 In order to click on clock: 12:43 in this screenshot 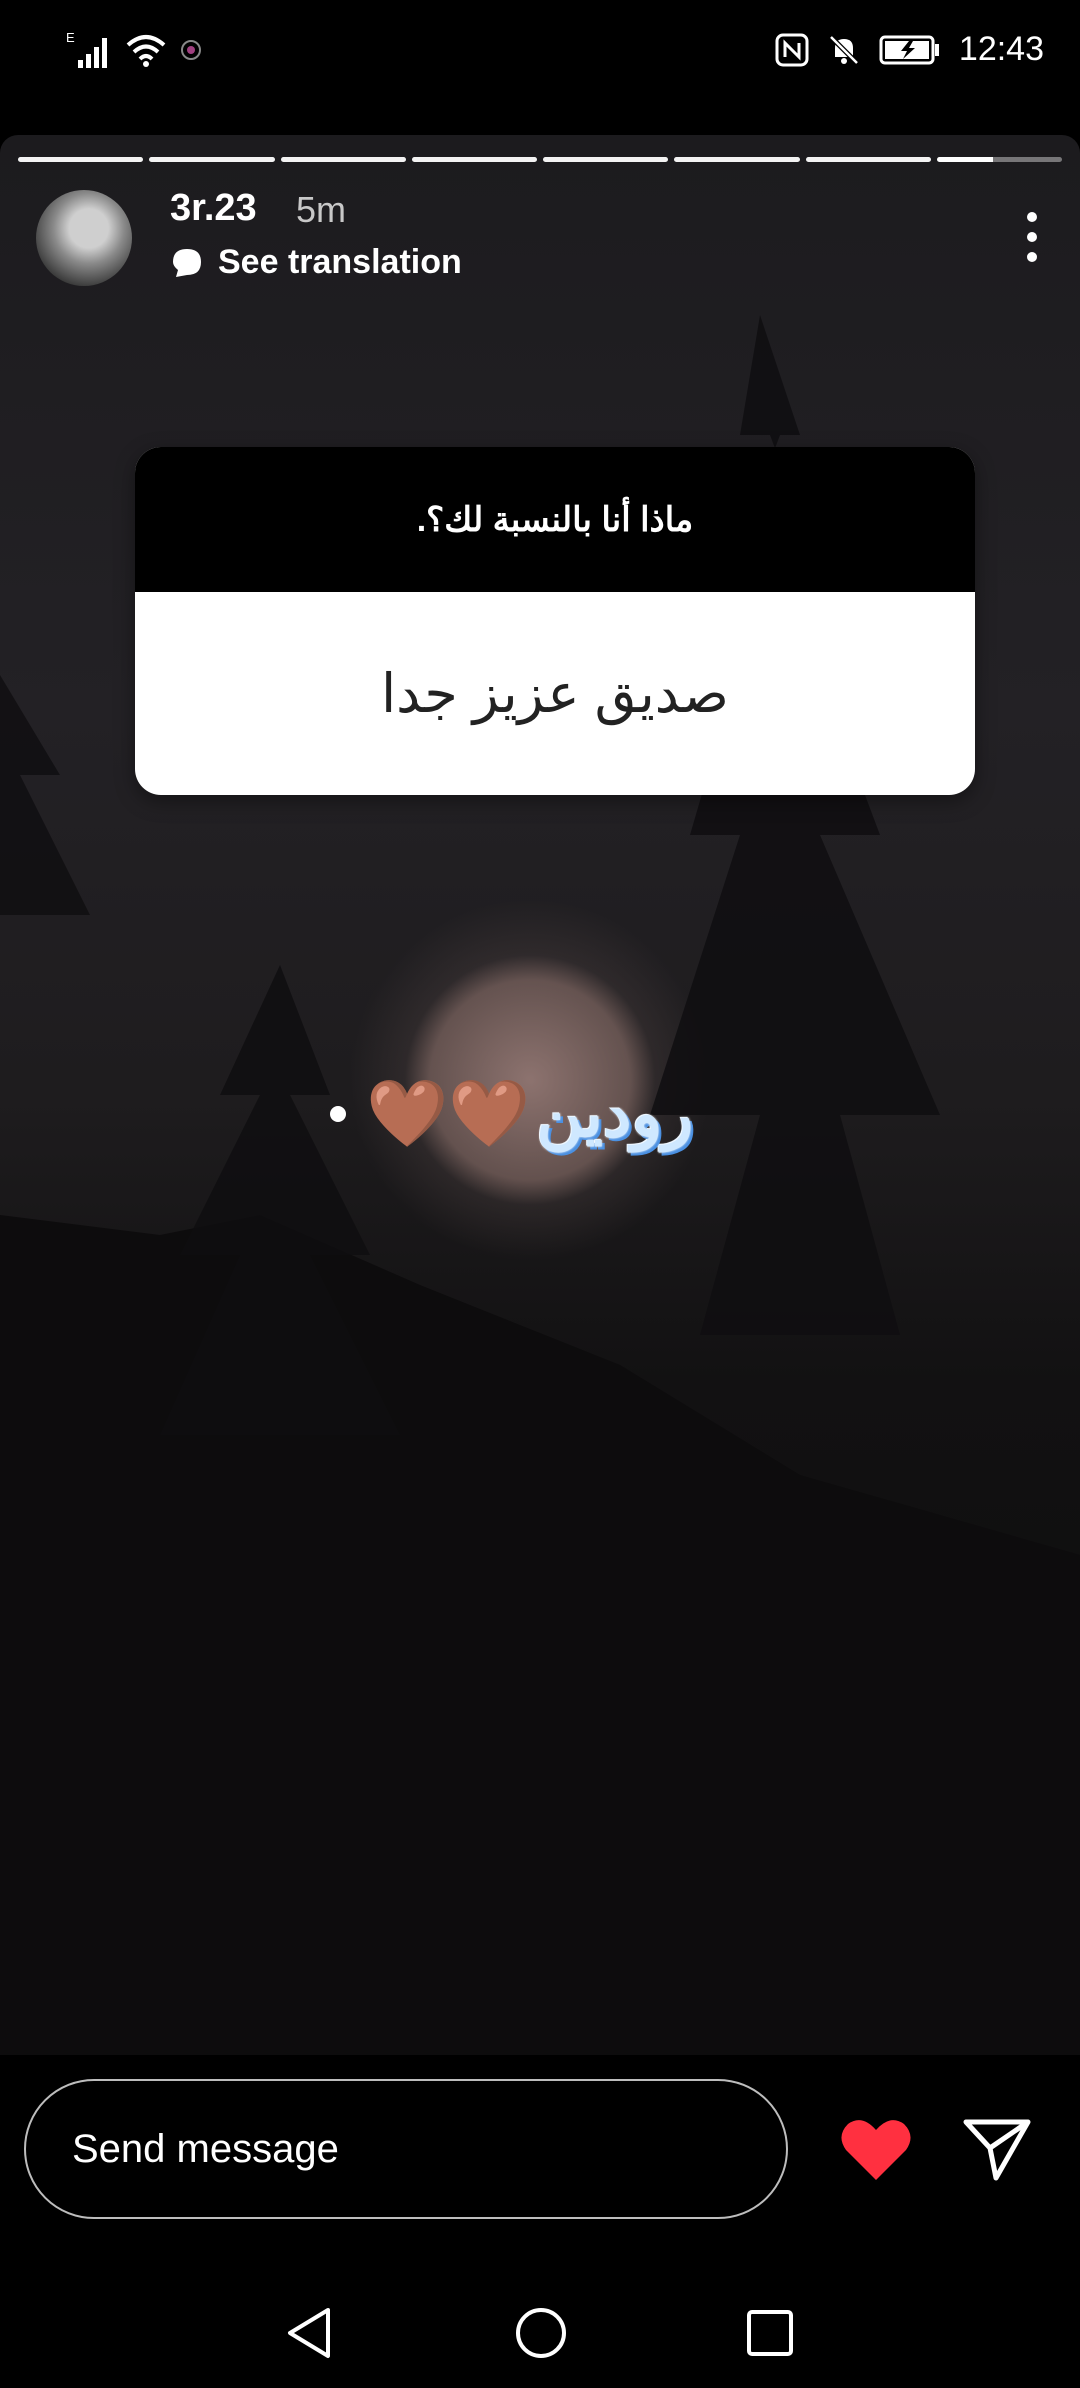, I will do `click(1001, 49)`.